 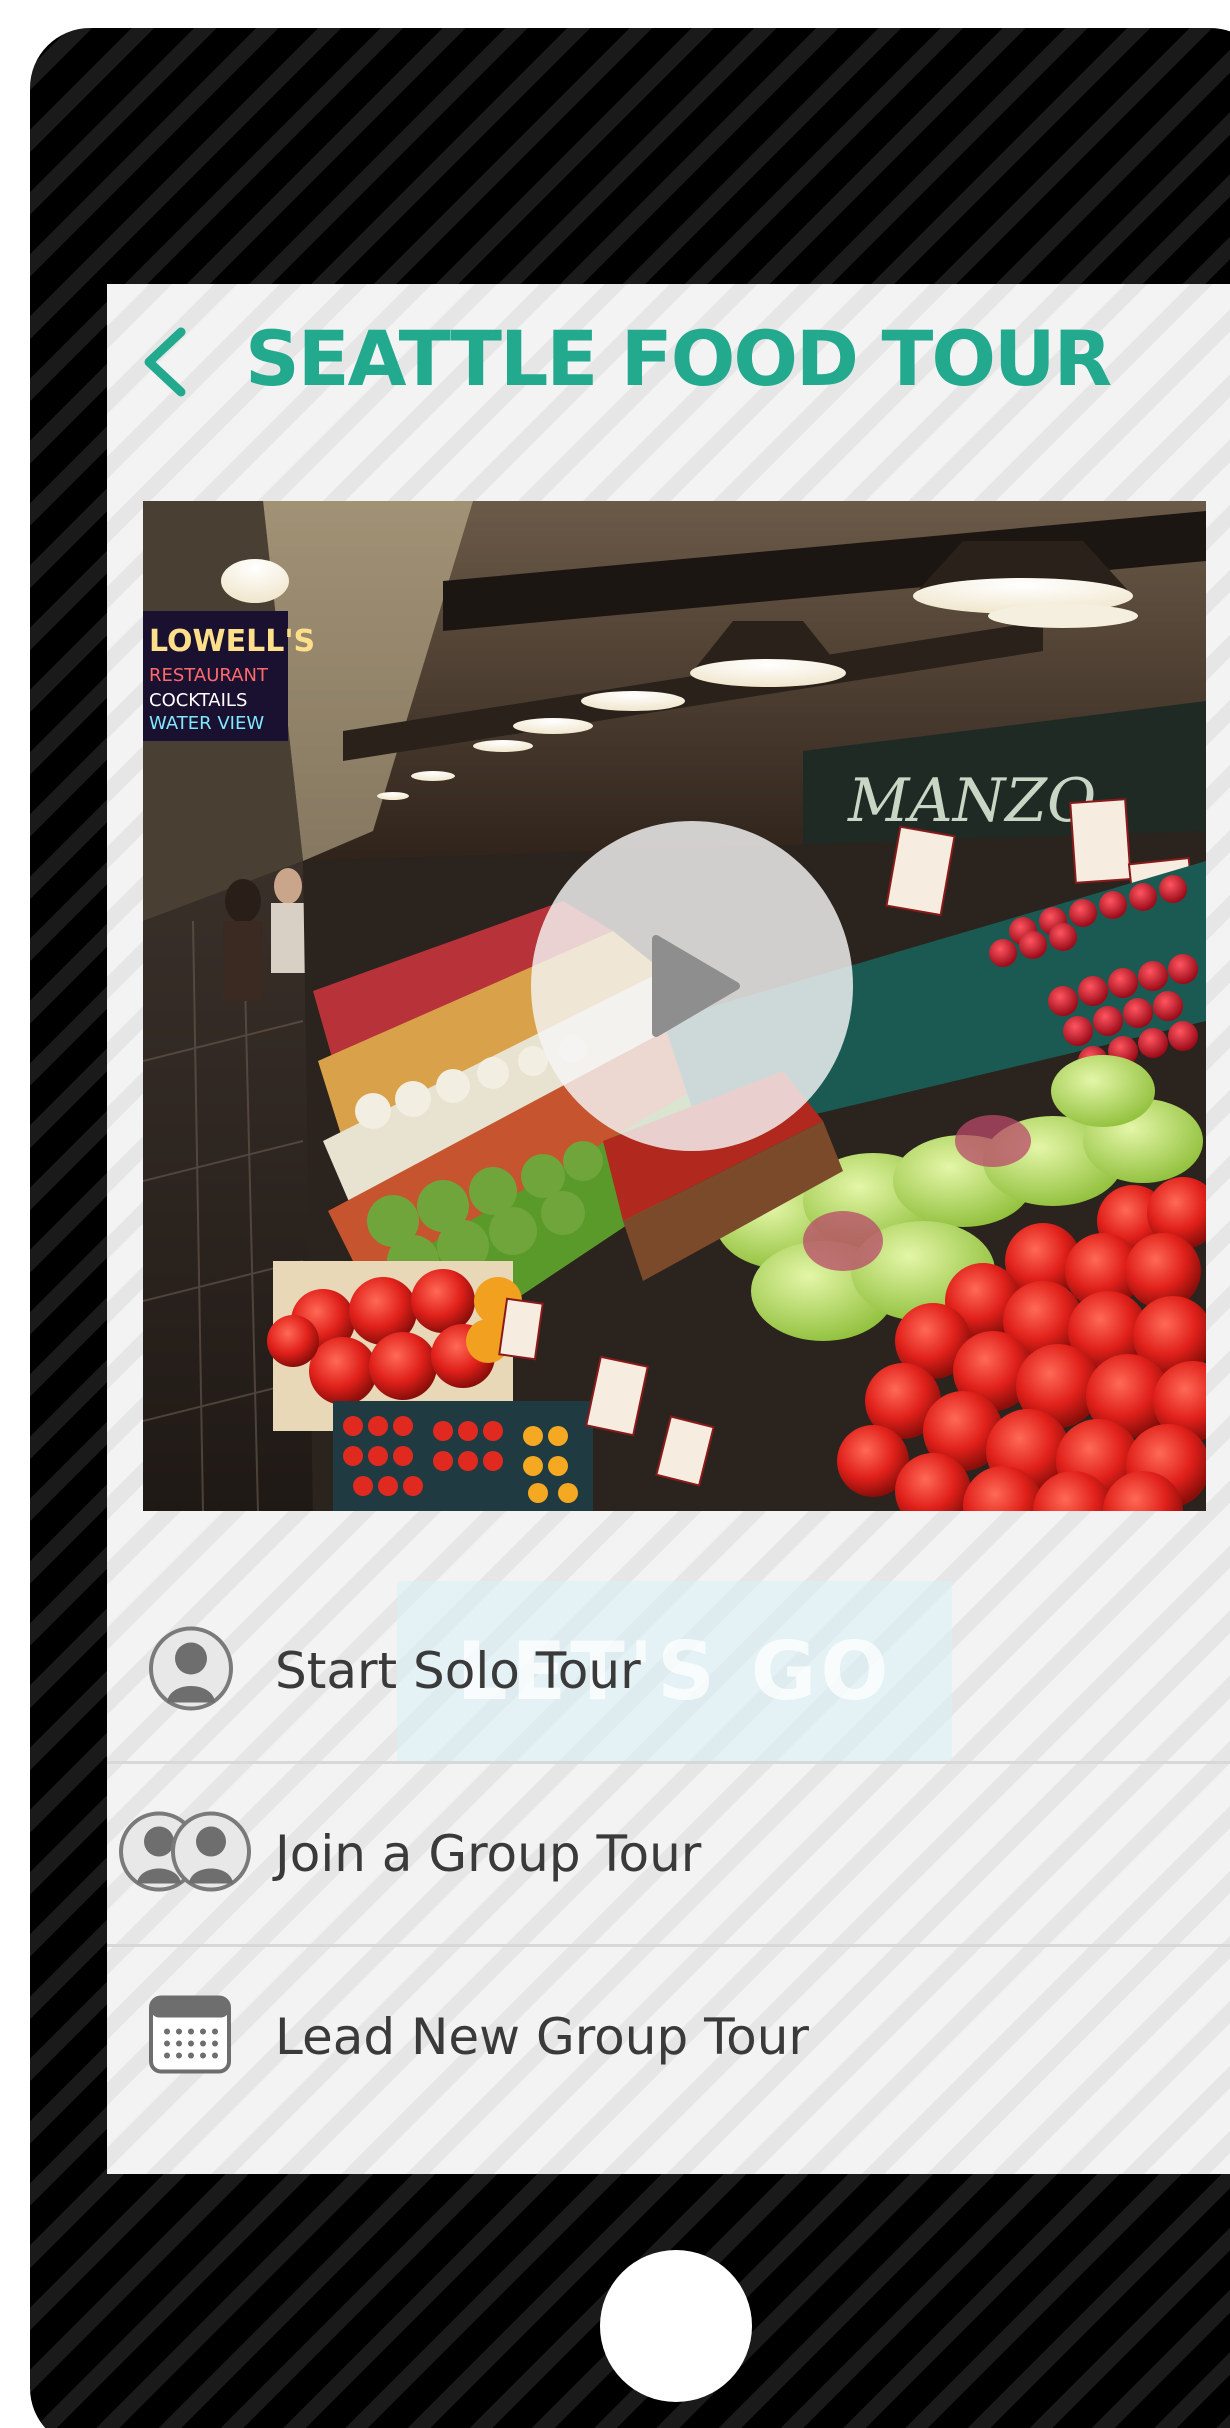 I want to click on header: SEATTLE FOOD TOUR, so click(x=668, y=364).